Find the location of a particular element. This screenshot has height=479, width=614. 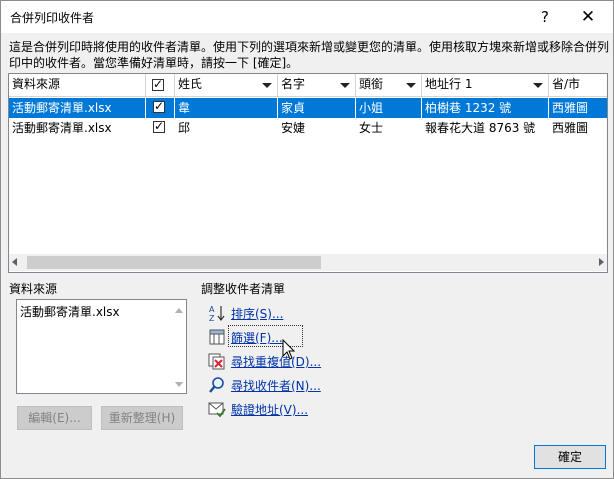

column-header-last-name: 姓氏 is located at coordinates (226, 85).